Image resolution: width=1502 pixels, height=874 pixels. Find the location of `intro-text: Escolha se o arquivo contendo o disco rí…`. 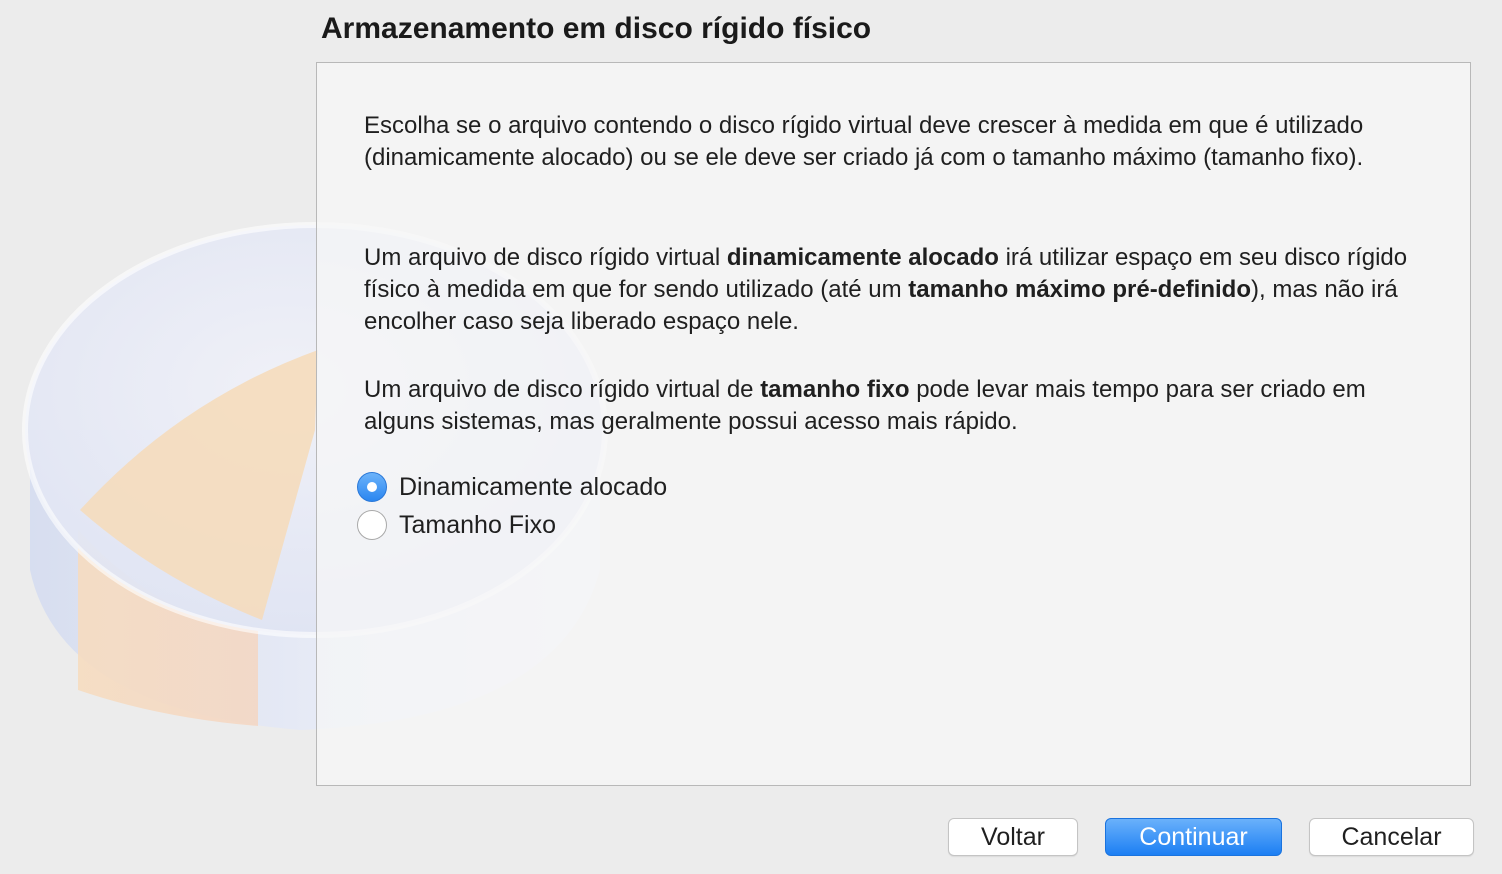

intro-text: Escolha se o arquivo contendo o disco rí… is located at coordinates (864, 141).